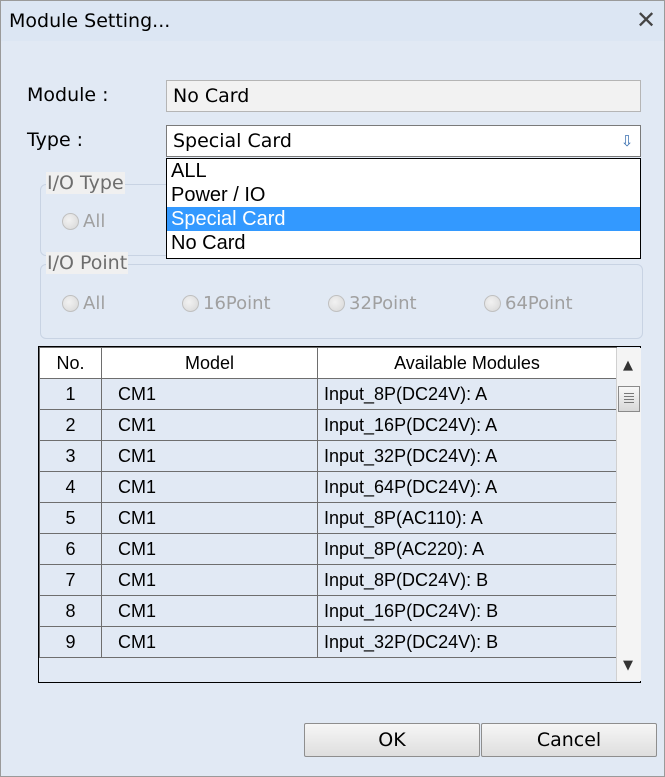 This screenshot has width=665, height=777. Describe the element at coordinates (70, 363) in the screenshot. I see `column-header-no: No.` at that location.